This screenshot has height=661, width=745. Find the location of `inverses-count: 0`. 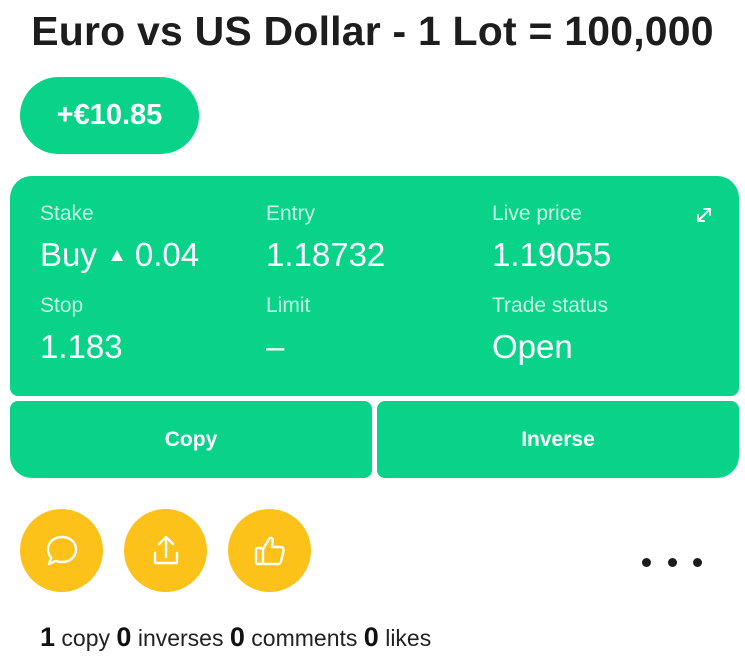

inverses-count: 0 is located at coordinates (124, 637).